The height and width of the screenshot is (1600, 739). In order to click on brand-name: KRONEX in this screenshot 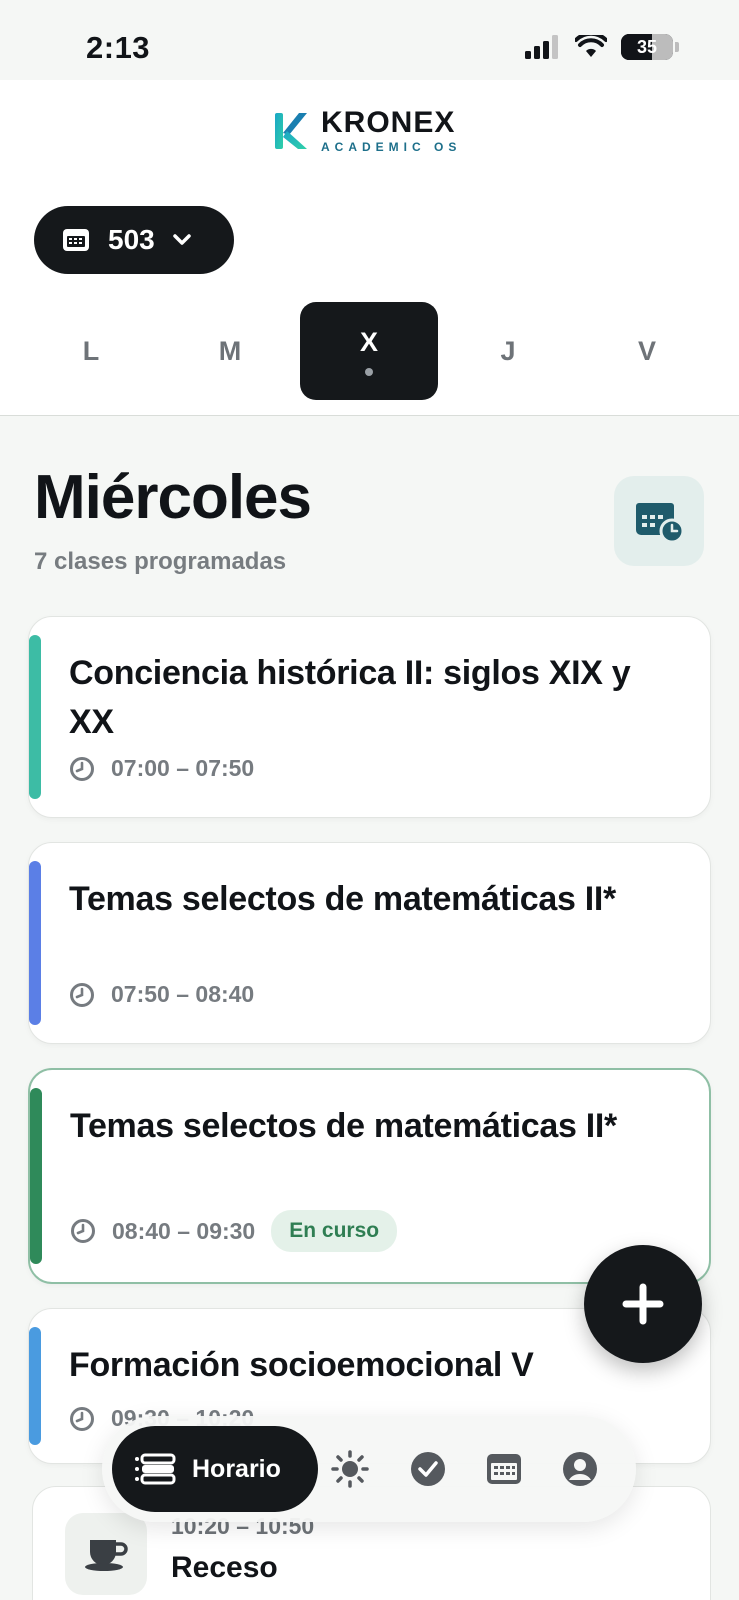, I will do `click(388, 122)`.